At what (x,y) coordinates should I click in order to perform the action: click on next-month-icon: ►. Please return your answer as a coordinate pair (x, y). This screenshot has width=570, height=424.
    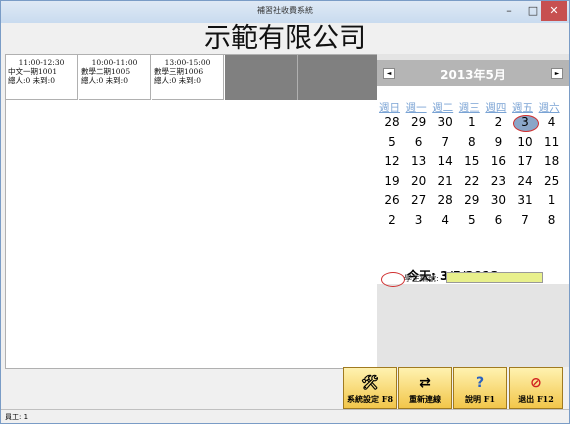
    Looking at the image, I should click on (557, 73).